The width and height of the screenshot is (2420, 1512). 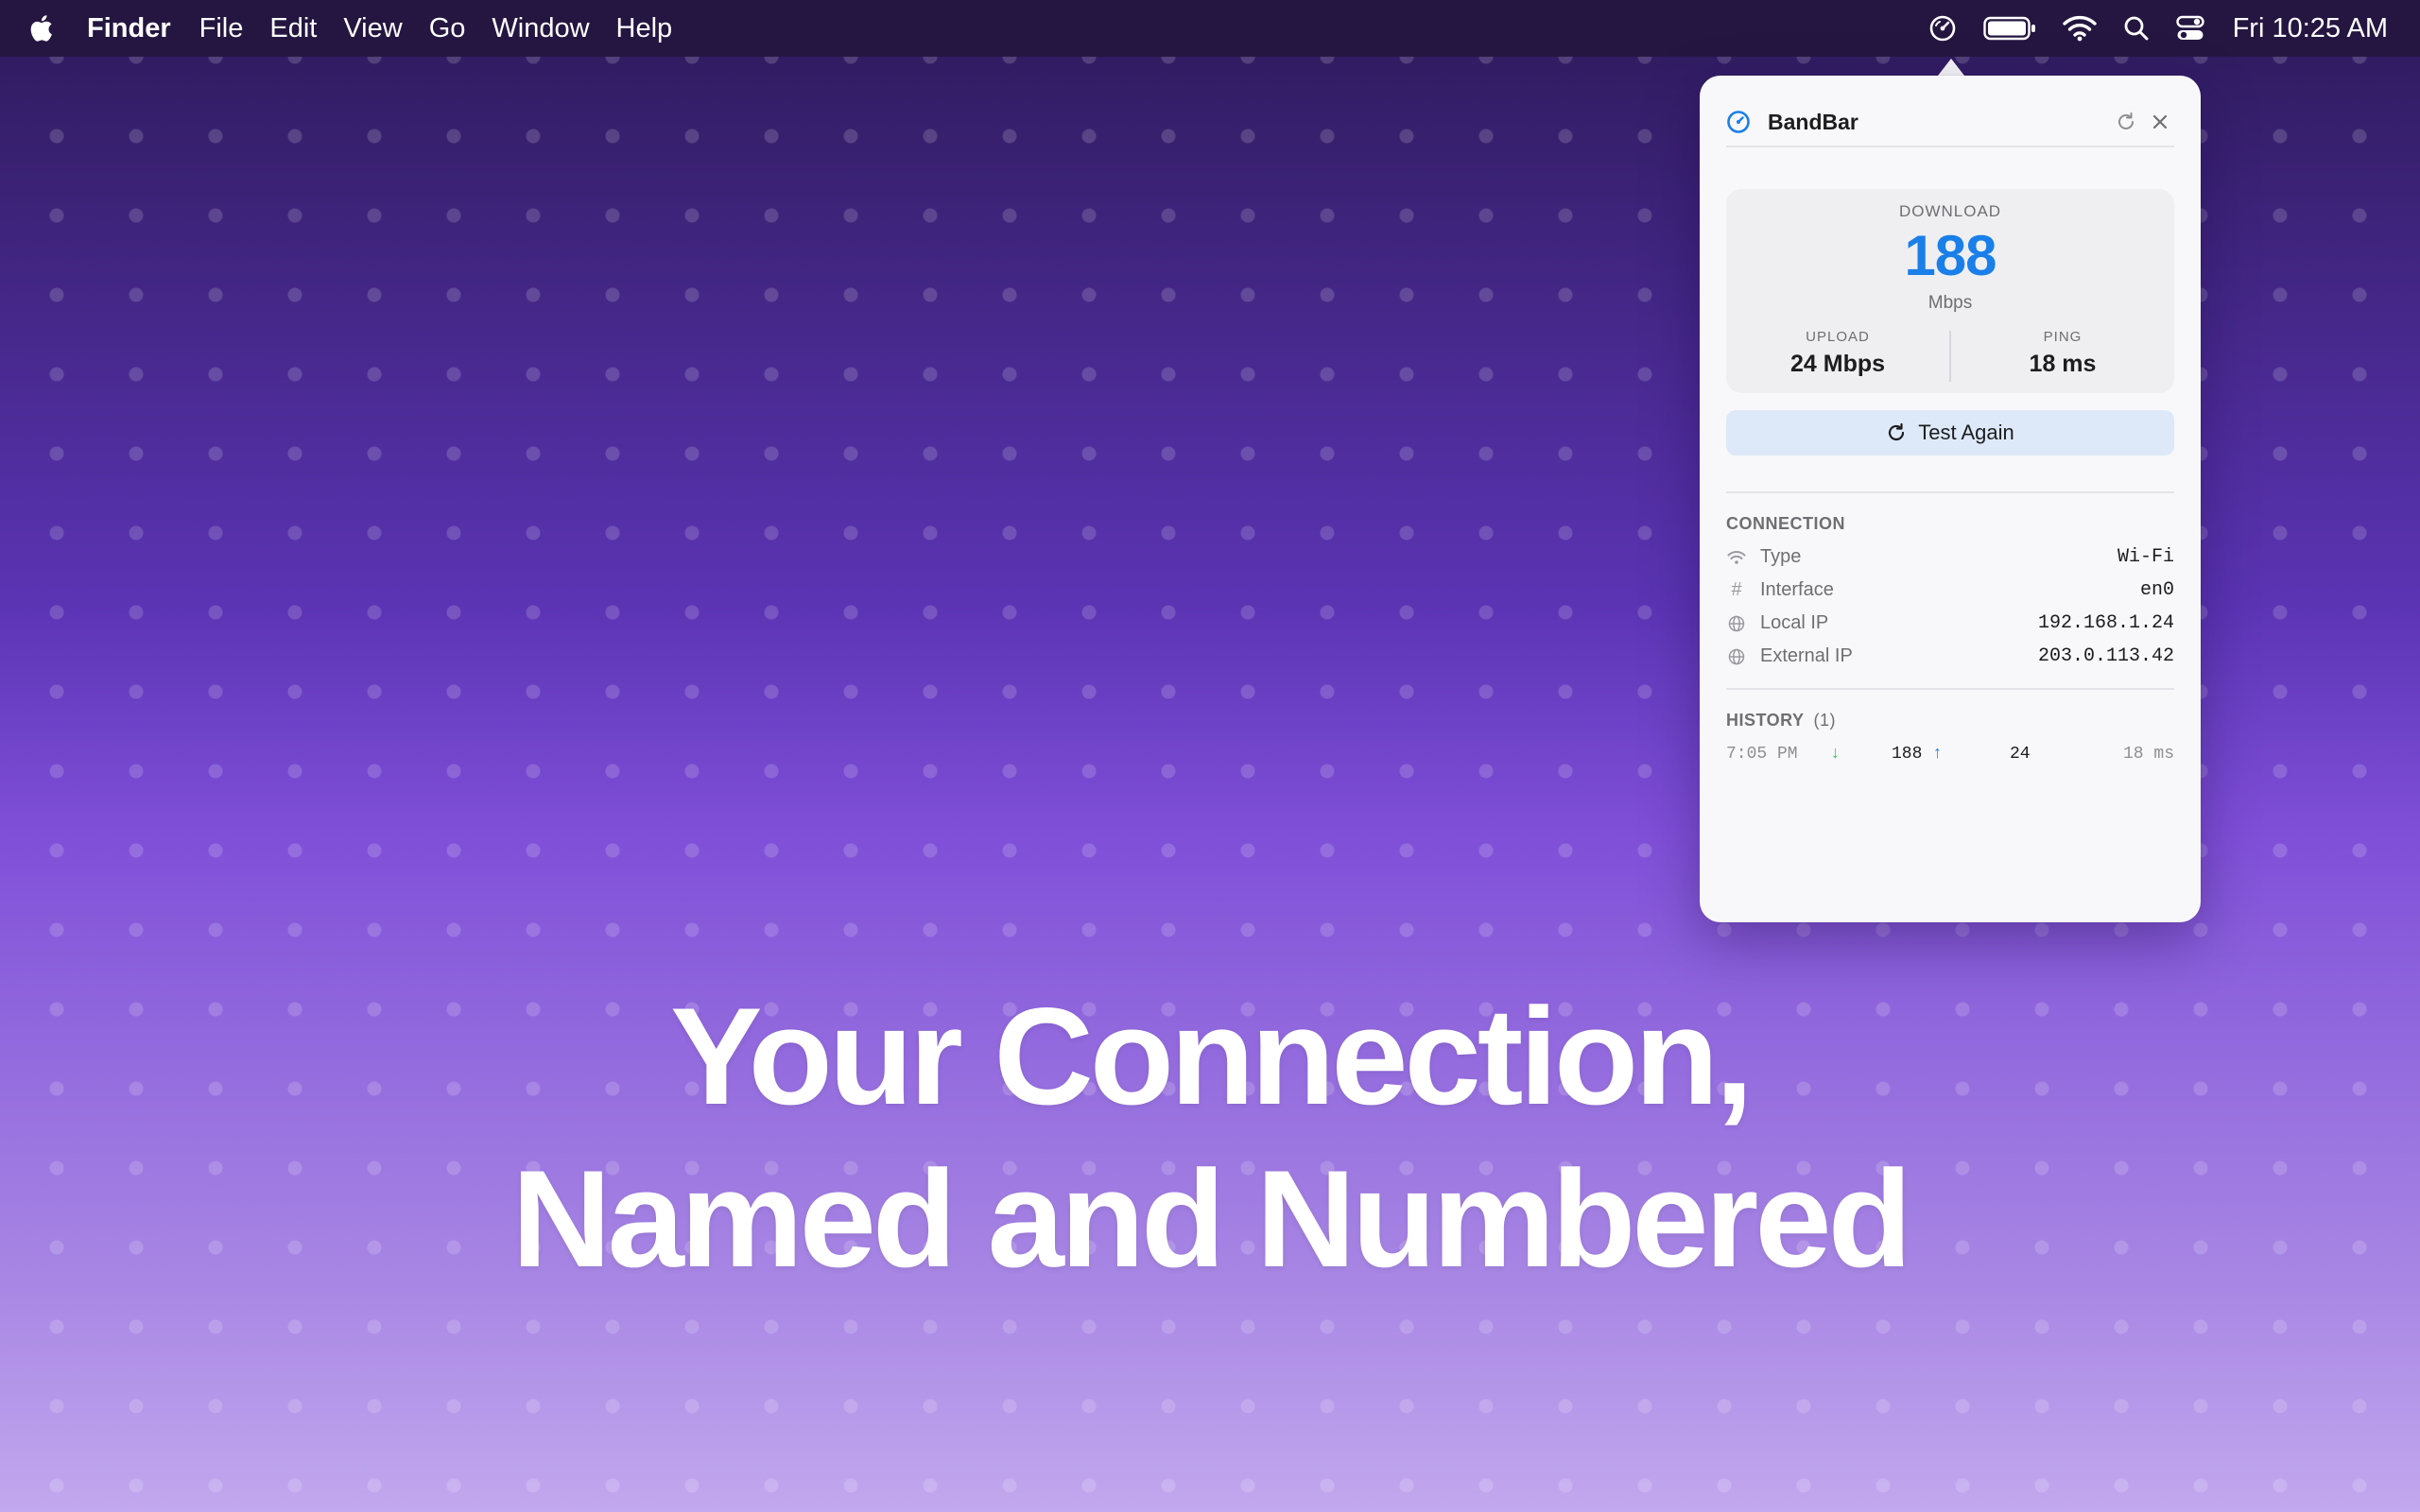 What do you see at coordinates (1212, 1056) in the screenshot?
I see `headline-line-1: Your Connection,` at bounding box center [1212, 1056].